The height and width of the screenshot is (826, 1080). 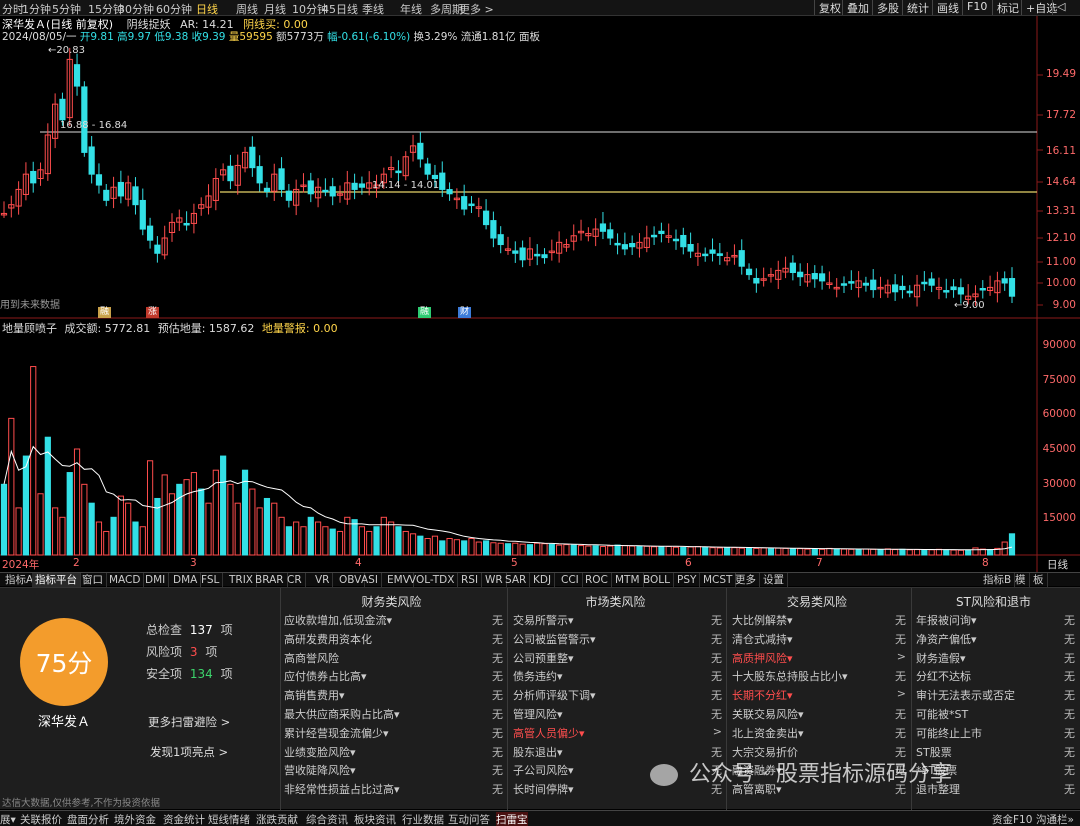 What do you see at coordinates (628, 580) in the screenshot?
I see `indicator-tab-21: MTM` at bounding box center [628, 580].